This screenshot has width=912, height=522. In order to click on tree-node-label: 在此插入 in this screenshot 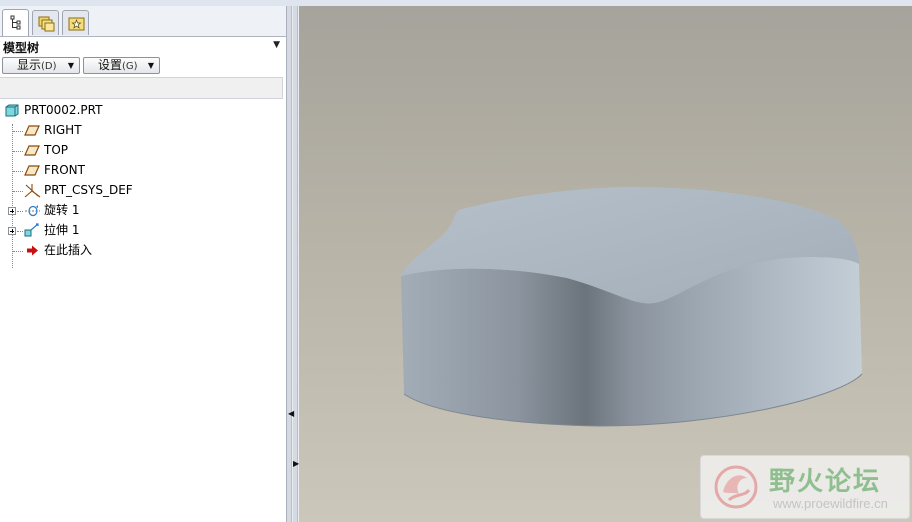, I will do `click(68, 250)`.